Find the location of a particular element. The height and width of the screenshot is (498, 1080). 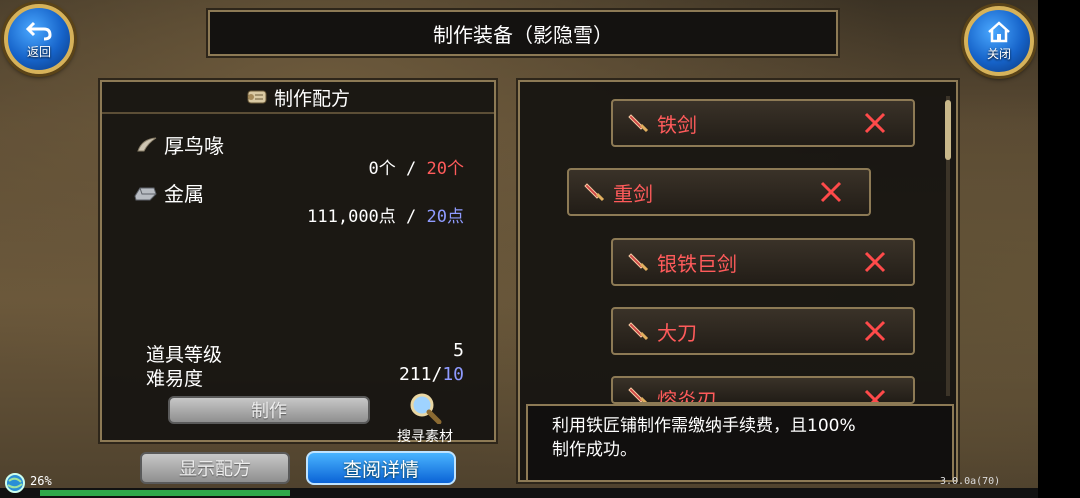

view-details-button: 查阅详情 is located at coordinates (381, 468).